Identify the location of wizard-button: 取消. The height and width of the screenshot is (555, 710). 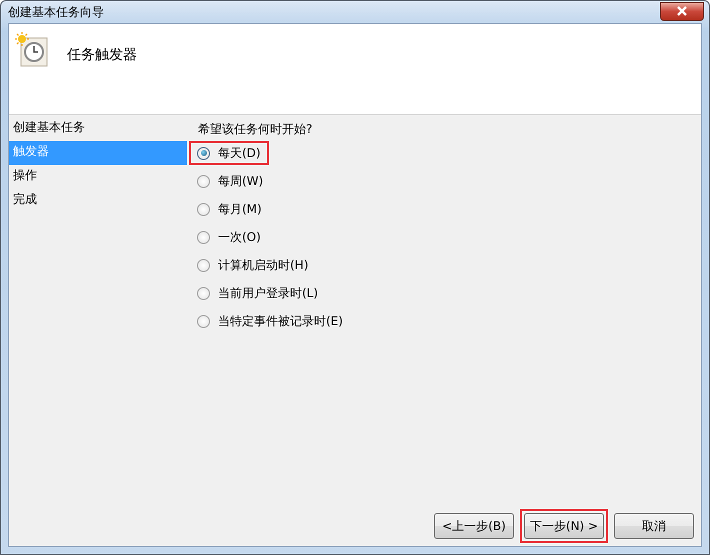
(654, 526).